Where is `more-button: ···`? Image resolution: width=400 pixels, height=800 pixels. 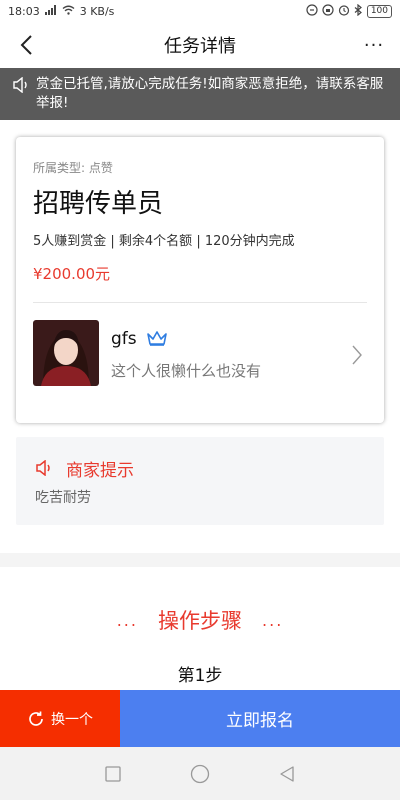 more-button: ··· is located at coordinates (374, 45).